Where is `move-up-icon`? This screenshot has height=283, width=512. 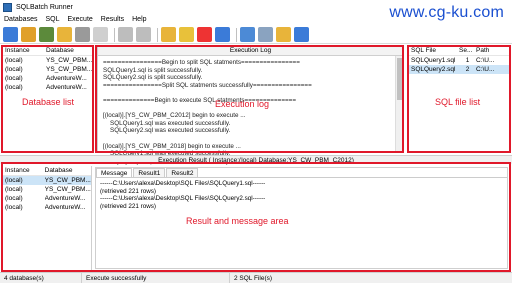 move-up-icon is located at coordinates (186, 34).